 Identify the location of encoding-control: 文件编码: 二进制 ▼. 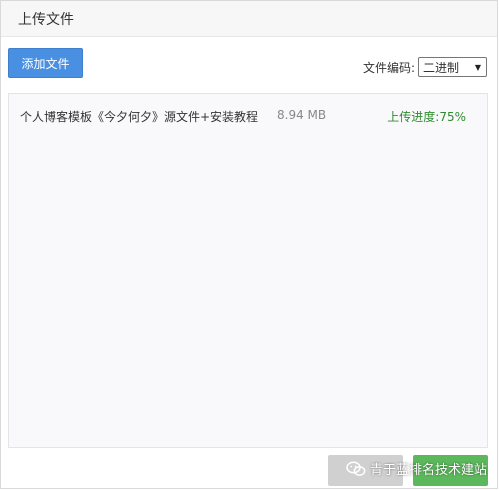
(425, 67).